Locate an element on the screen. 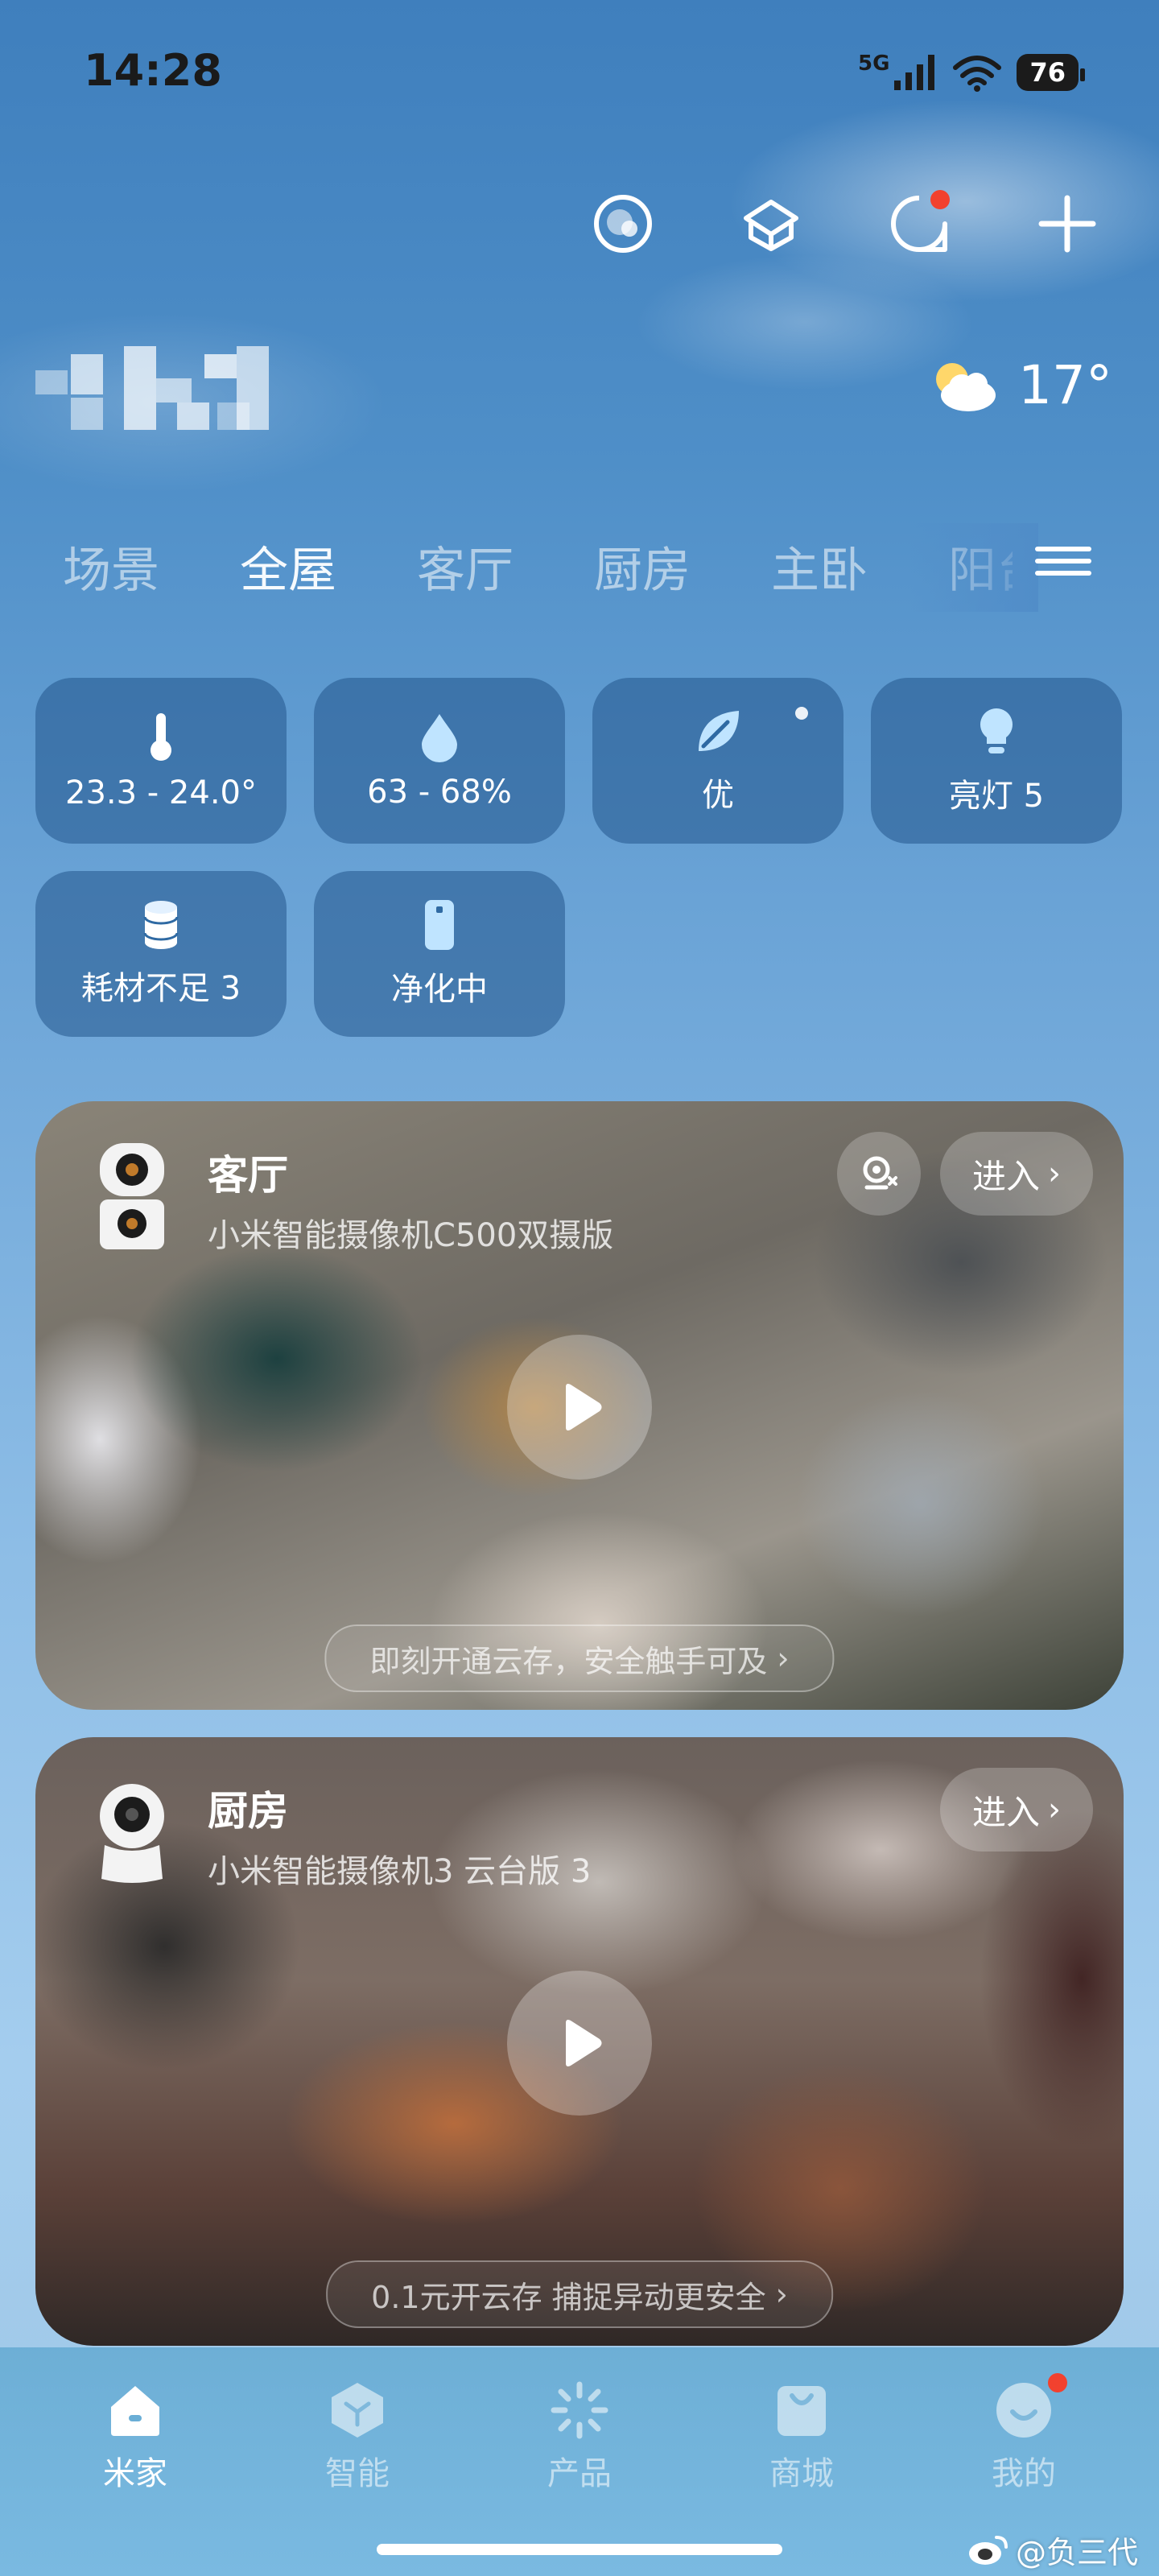 Image resolution: width=1159 pixels, height=2576 pixels. home-name-pixelated is located at coordinates (156, 390).